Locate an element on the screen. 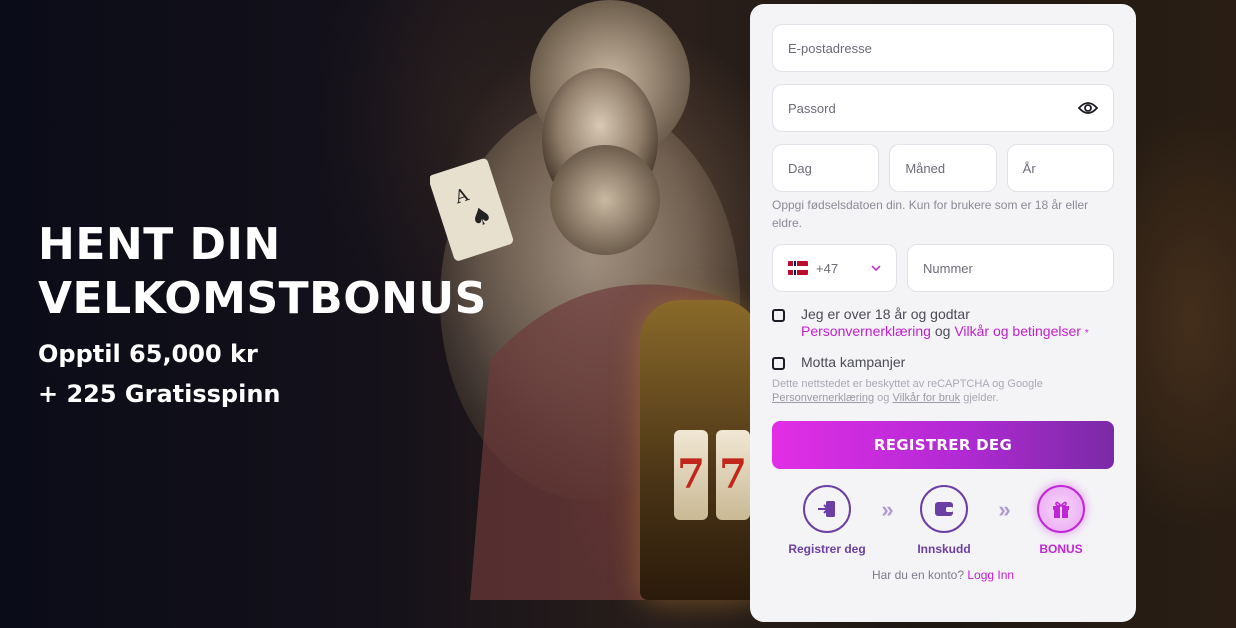 The width and height of the screenshot is (1236, 628). onboarding-steps: Registrer deg » Innskudd » BONUS is located at coordinates (943, 520).